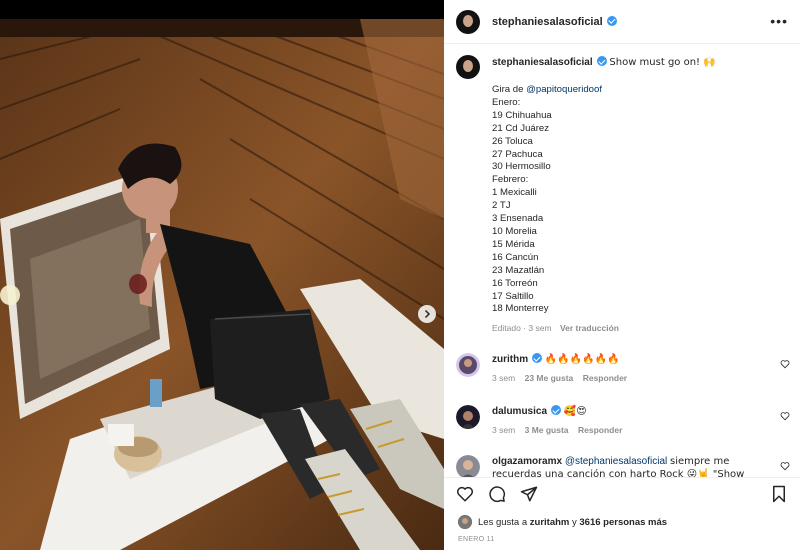 The image size is (800, 550). What do you see at coordinates (582, 360) in the screenshot?
I see `comment-body: 🔥🔥🔥🔥🔥🔥` at bounding box center [582, 360].